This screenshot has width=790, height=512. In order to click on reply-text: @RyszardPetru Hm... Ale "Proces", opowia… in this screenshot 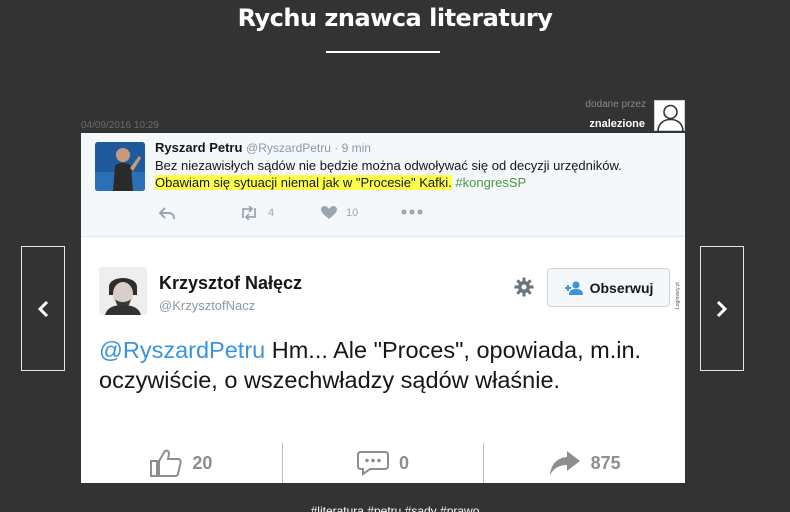, I will do `click(389, 365)`.